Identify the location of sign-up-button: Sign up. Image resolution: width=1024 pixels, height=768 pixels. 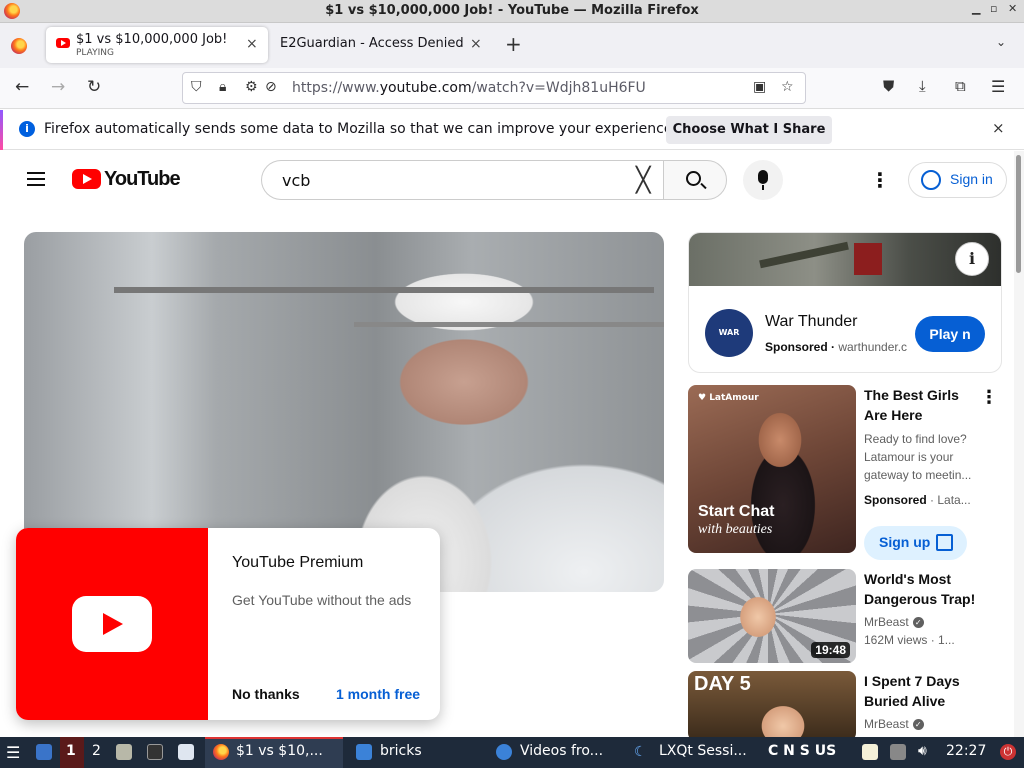
(915, 543).